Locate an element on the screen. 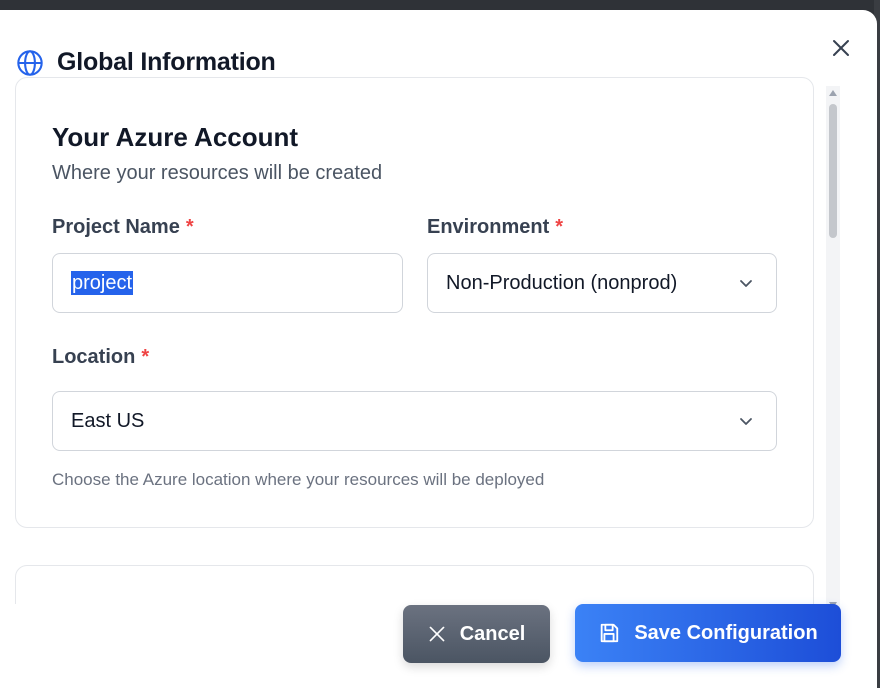 This screenshot has height=688, width=880. location-selected-value: East US is located at coordinates (108, 420).